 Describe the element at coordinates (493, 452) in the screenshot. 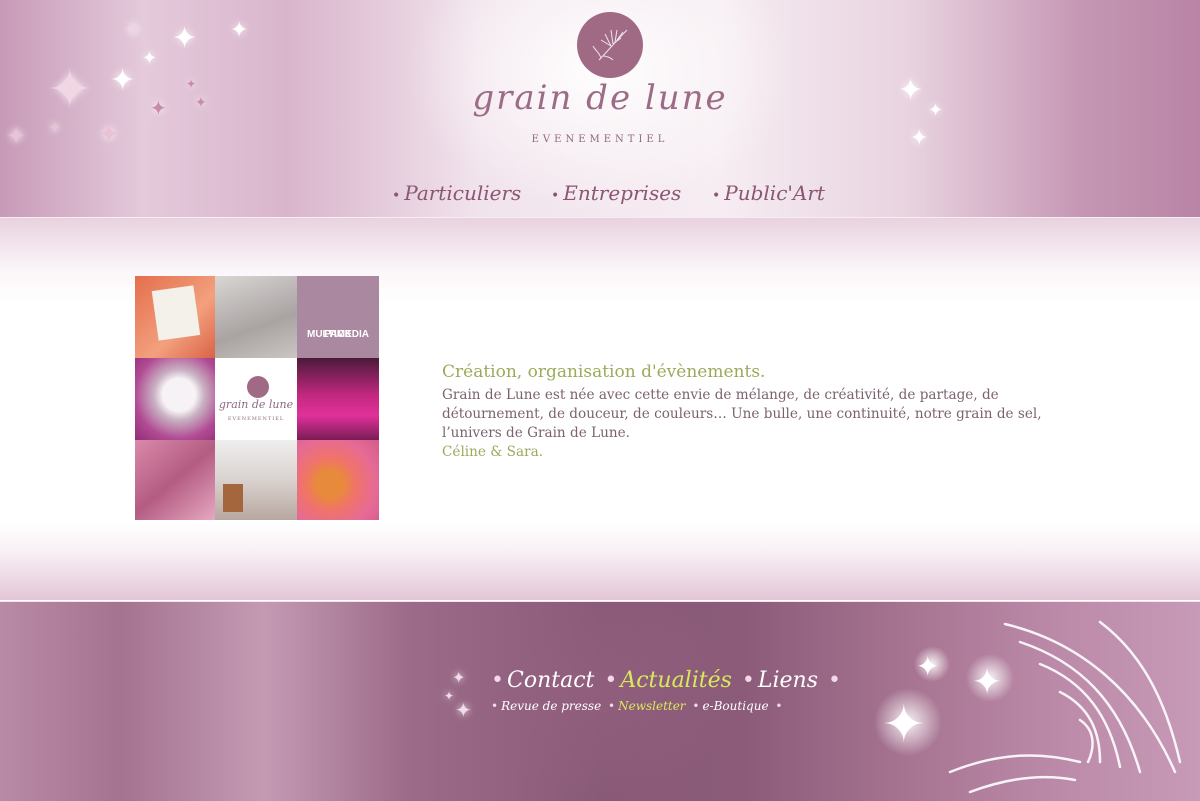

I see `intro-signature: Céline & Sara.` at that location.